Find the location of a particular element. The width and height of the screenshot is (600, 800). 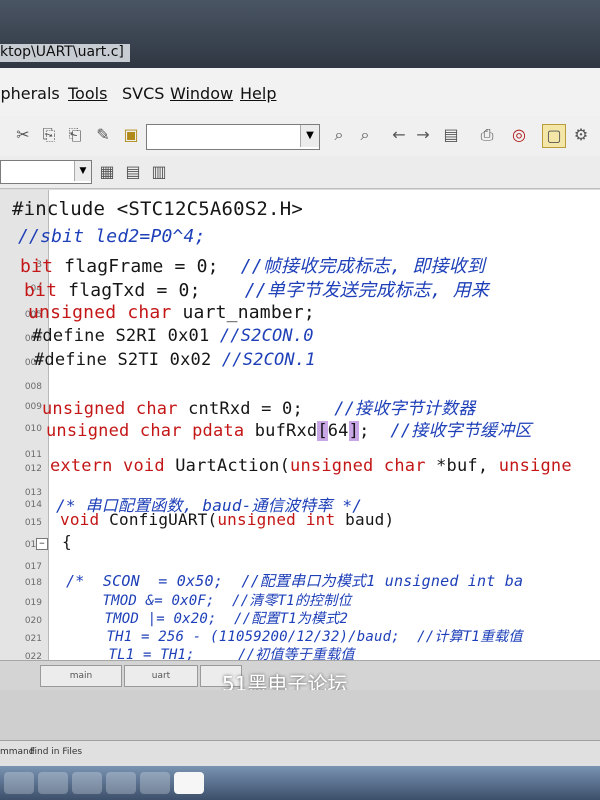

tab-file: uart is located at coordinates (161, 676).